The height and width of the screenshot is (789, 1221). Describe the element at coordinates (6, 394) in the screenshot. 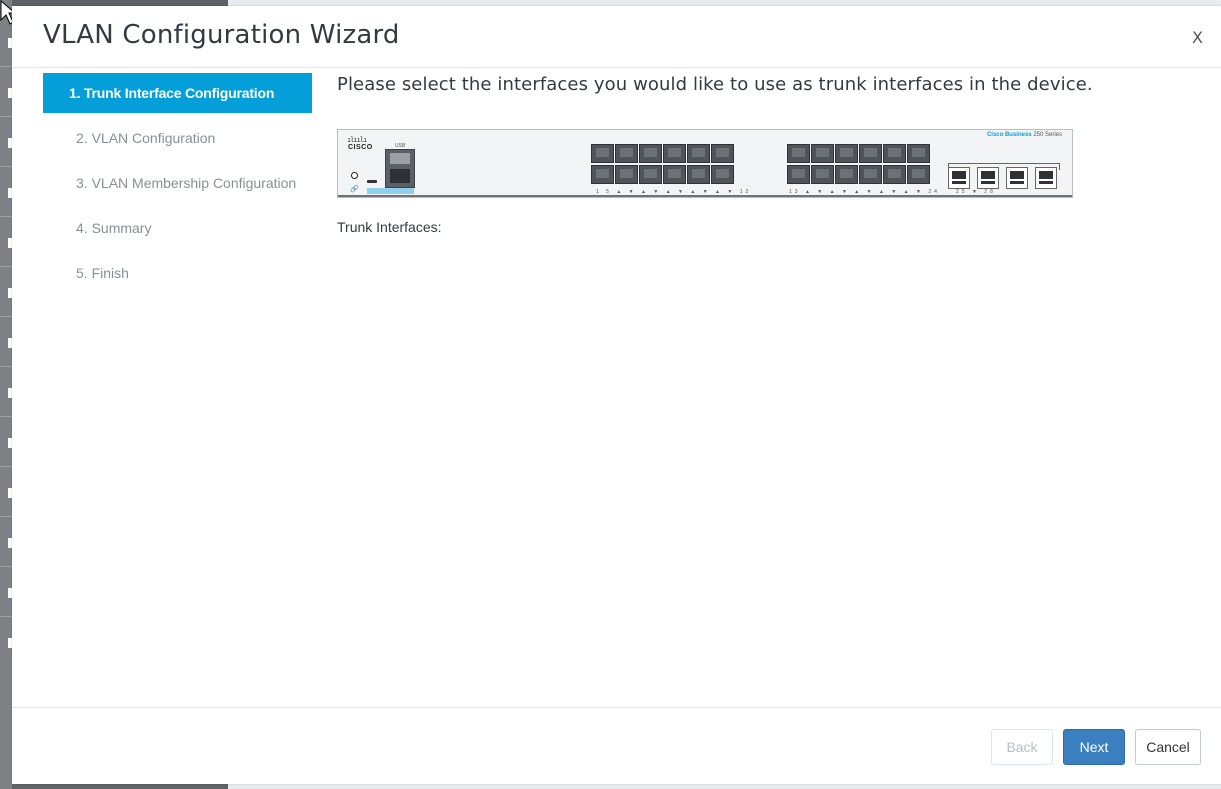

I see `background-sidebar` at that location.